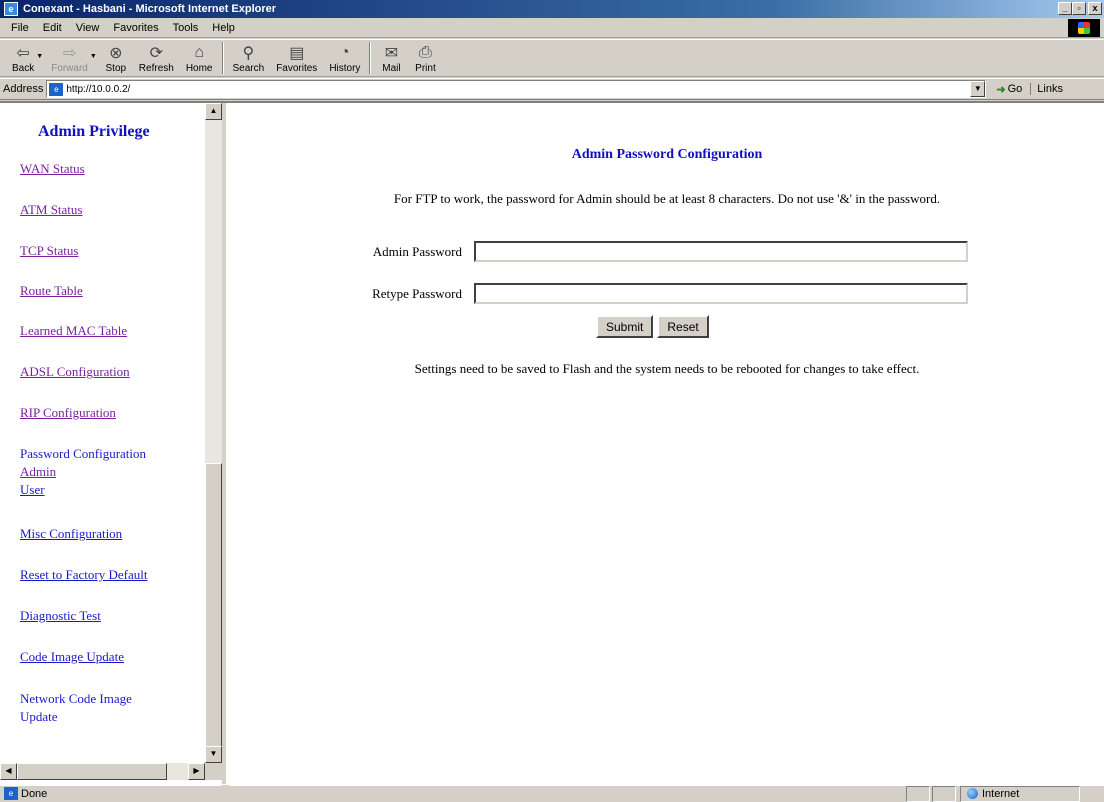 The height and width of the screenshot is (802, 1104). What do you see at coordinates (213, 605) in the screenshot?
I see `scroll-thumb` at bounding box center [213, 605].